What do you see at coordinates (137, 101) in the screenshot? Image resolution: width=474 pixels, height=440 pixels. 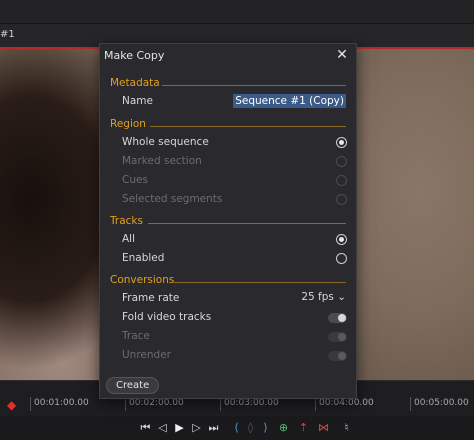 I see `name-label: Name` at bounding box center [137, 101].